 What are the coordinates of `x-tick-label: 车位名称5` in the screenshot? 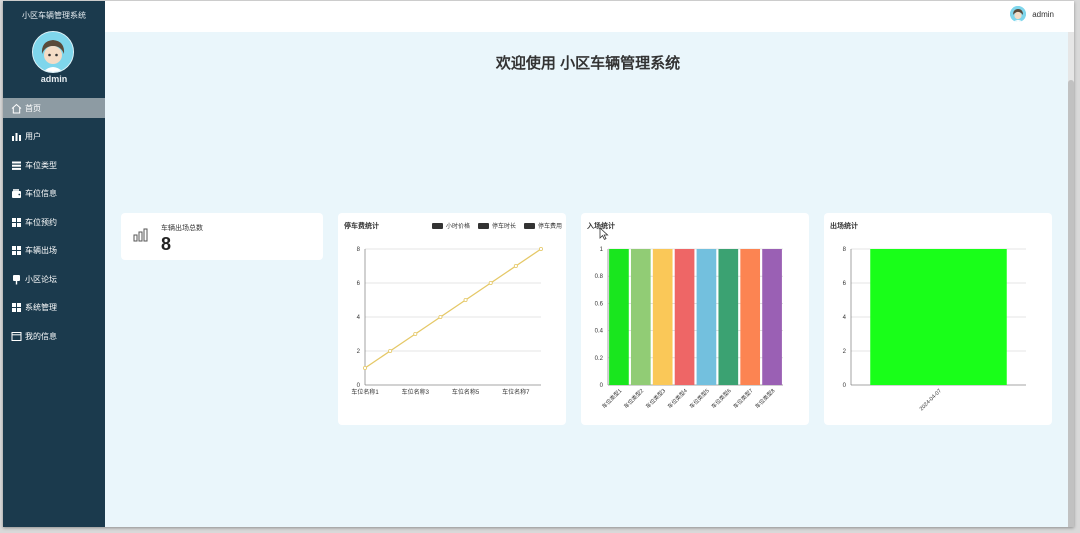 It's located at (466, 392).